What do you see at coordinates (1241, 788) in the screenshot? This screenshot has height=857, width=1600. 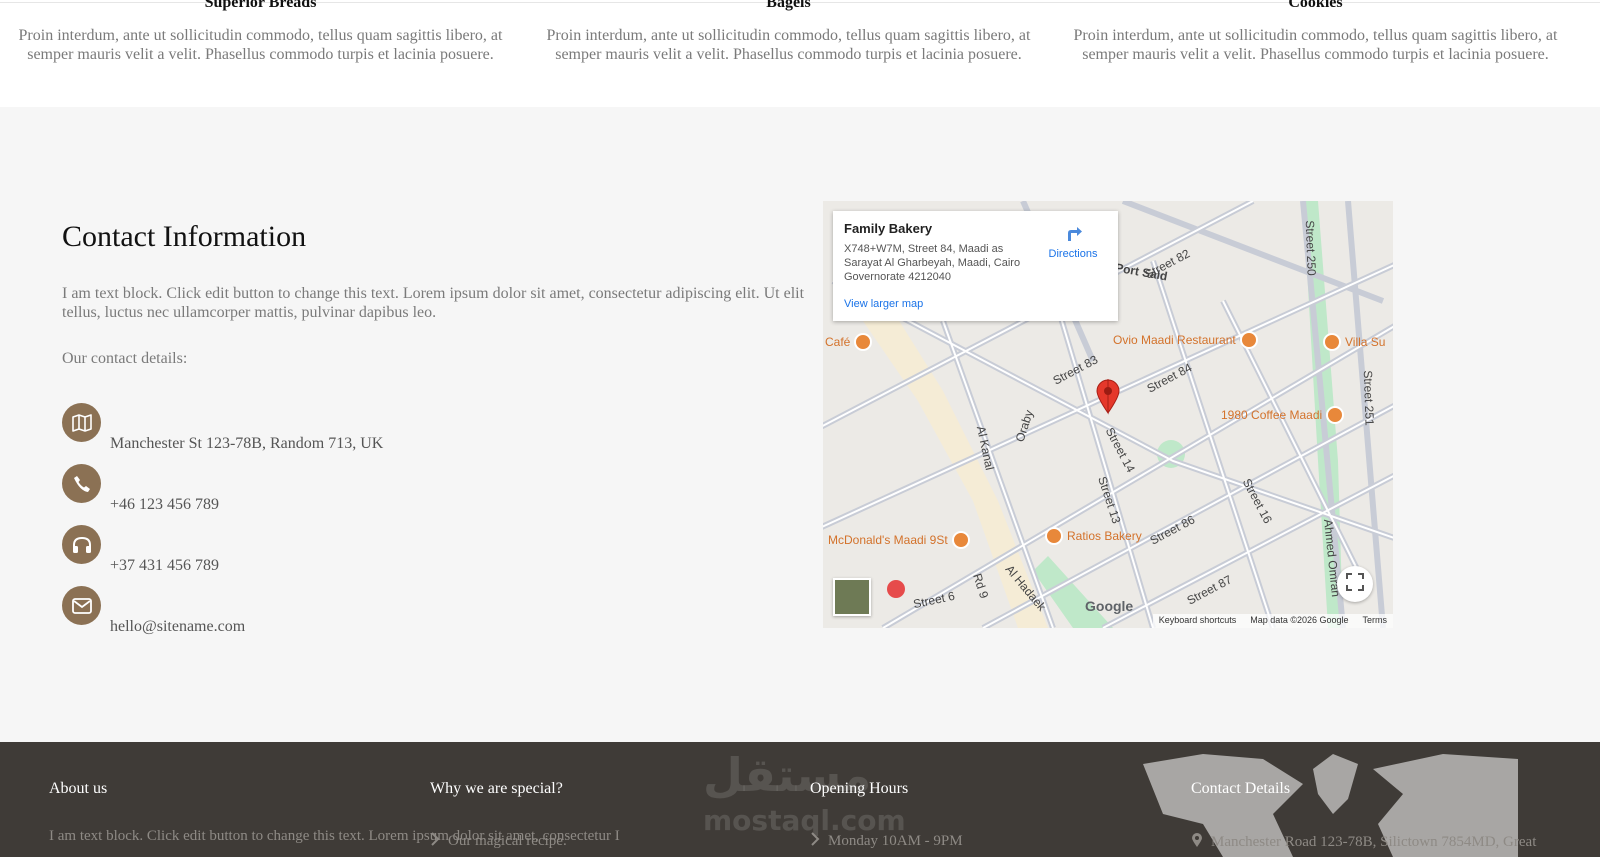 I see `footer-contact-title: Contact Details` at bounding box center [1241, 788].